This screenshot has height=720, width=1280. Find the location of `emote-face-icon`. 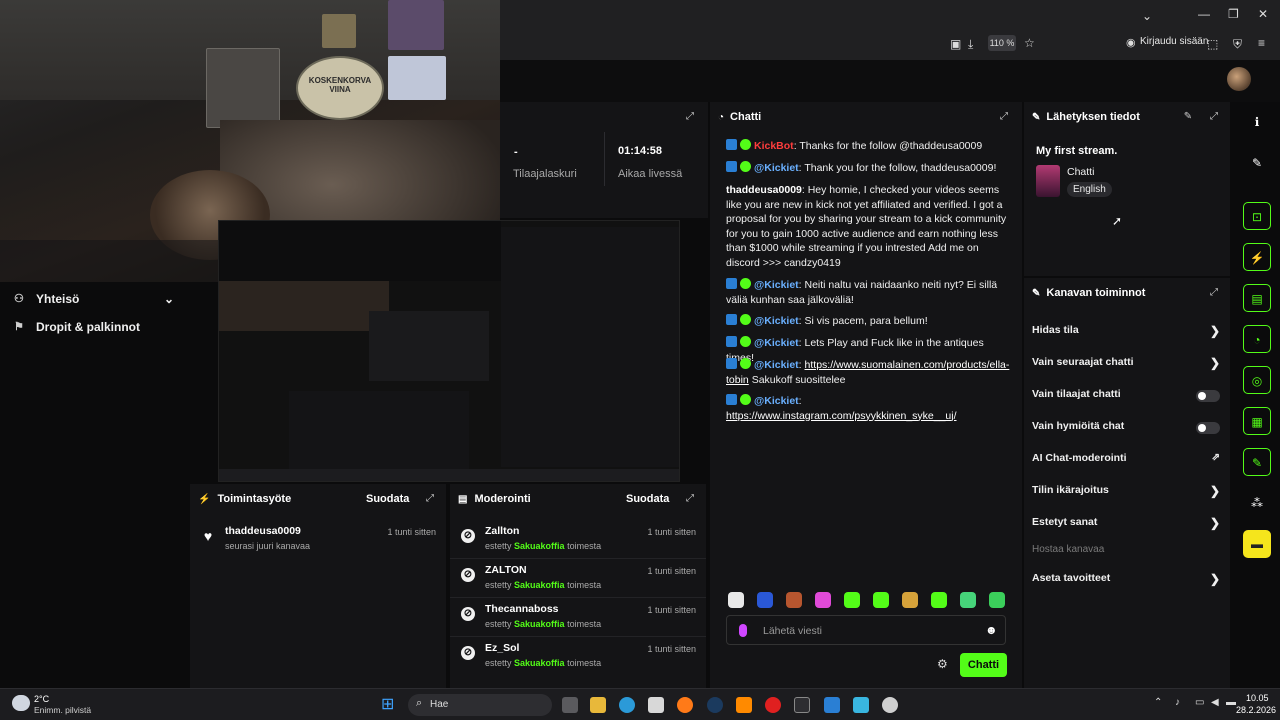

emote-face-icon is located at coordinates (794, 600).